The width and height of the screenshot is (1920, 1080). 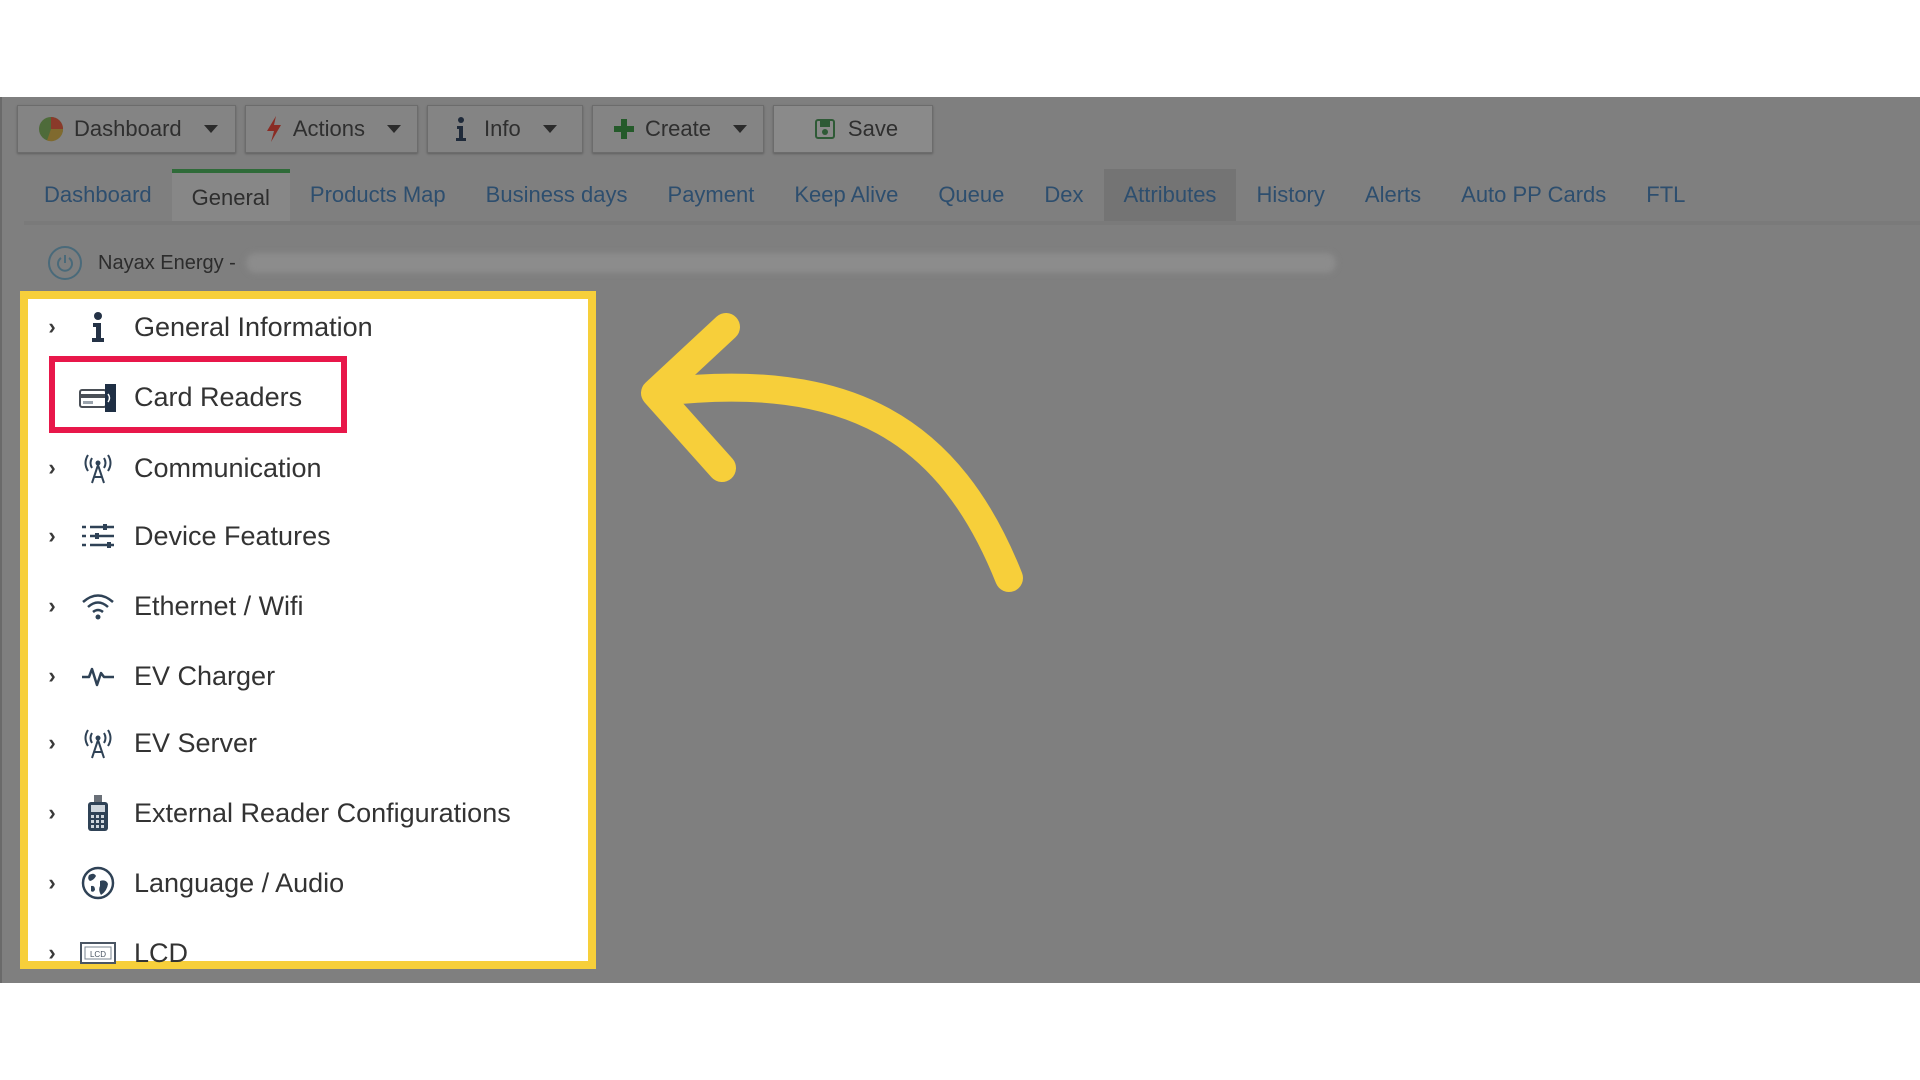 What do you see at coordinates (378, 195) in the screenshot?
I see `tab-products-map: Products Map` at bounding box center [378, 195].